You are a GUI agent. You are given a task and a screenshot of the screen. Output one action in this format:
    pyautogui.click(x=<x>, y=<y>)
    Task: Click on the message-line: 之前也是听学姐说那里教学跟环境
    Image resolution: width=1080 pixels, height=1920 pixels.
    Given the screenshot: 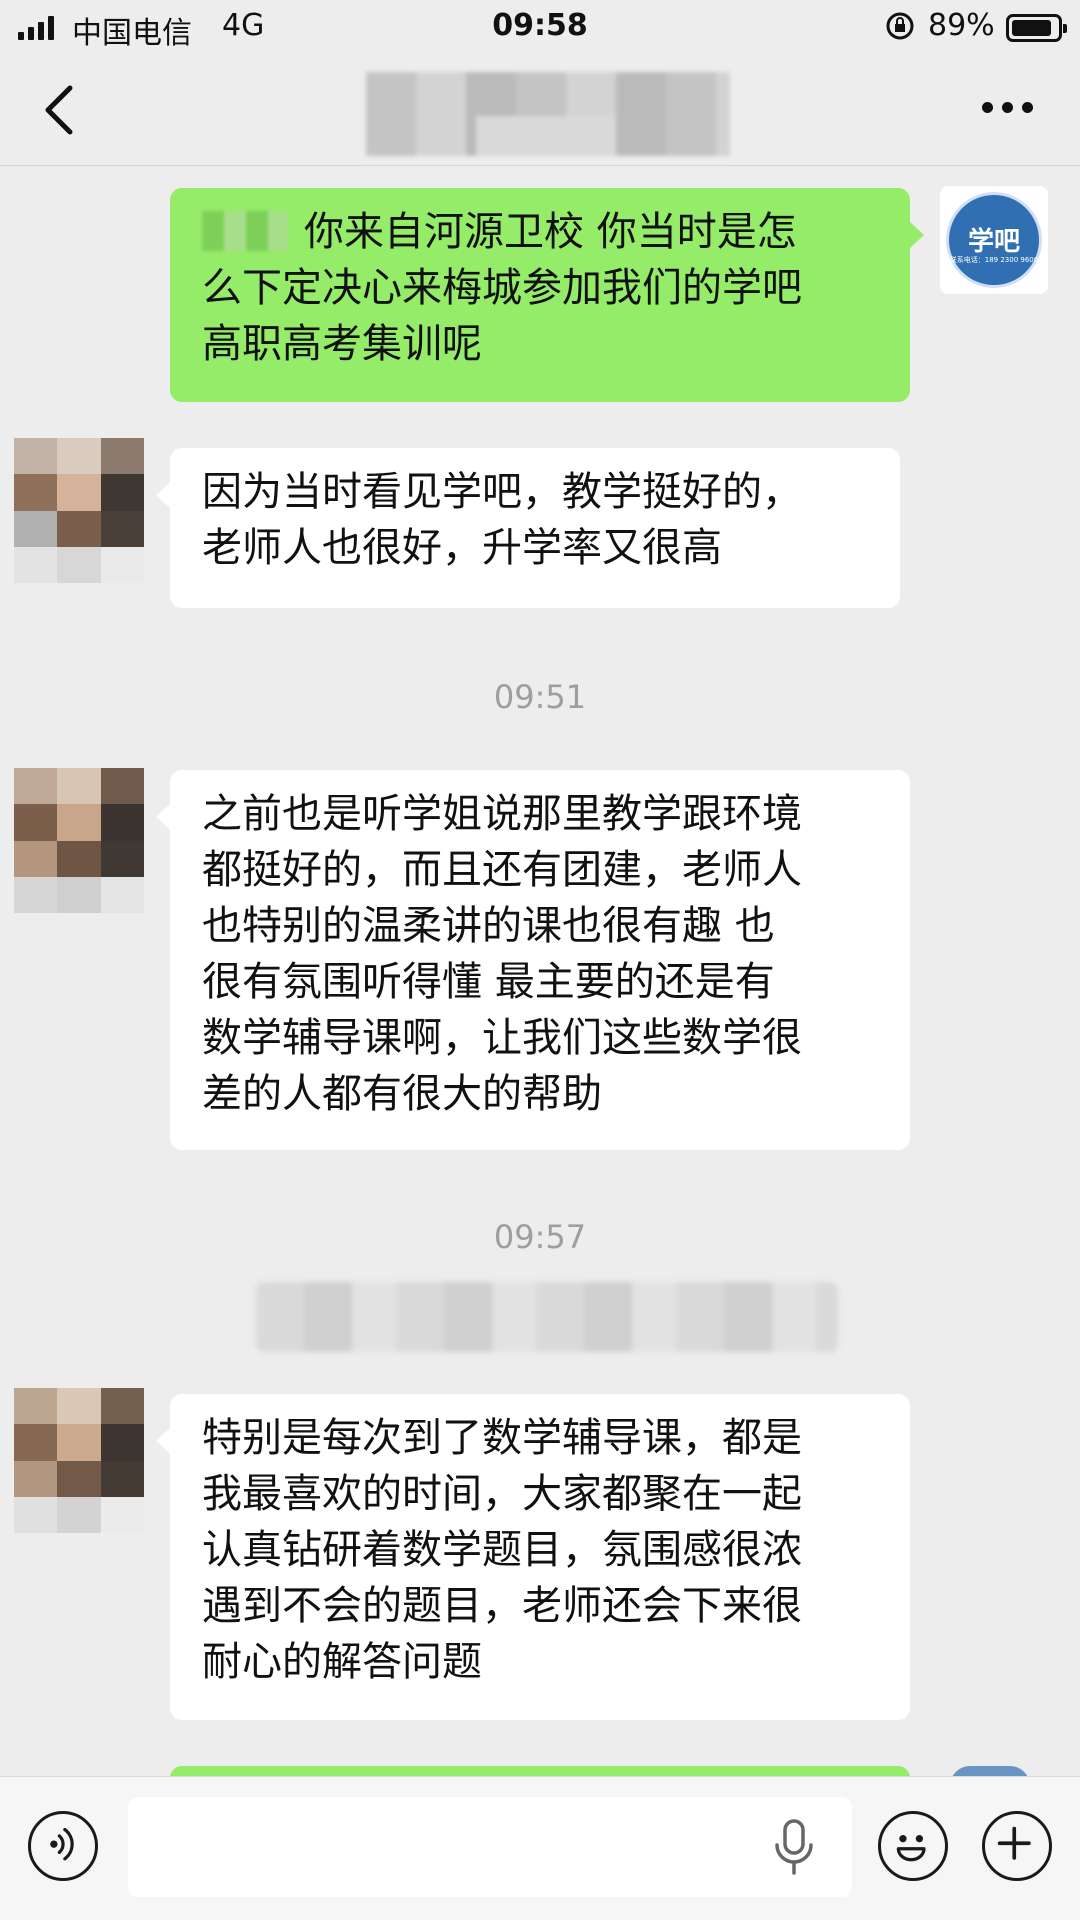 What is the action you would take?
    pyautogui.click(x=502, y=814)
    